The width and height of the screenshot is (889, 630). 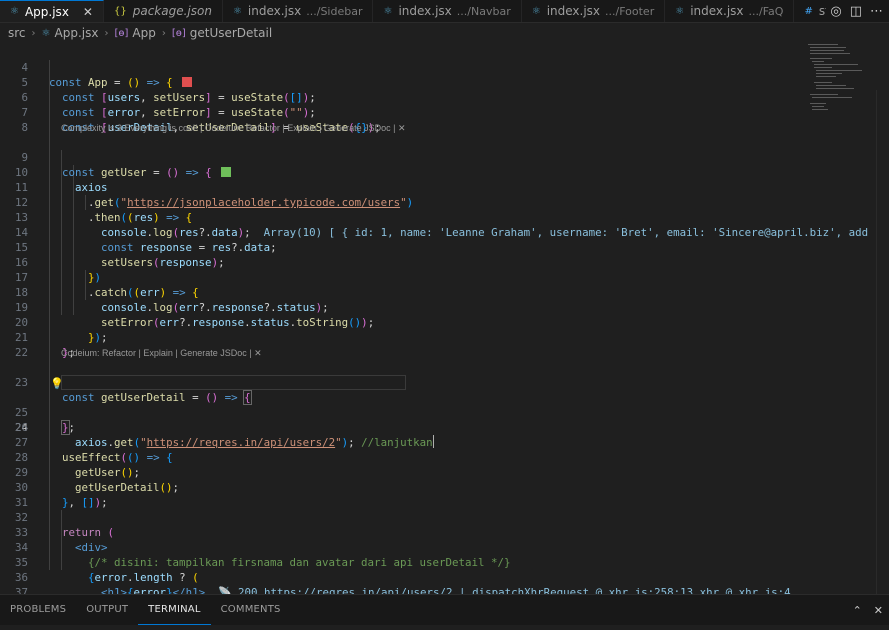 I want to click on code-line: 12 .then((res) => {, so click(x=444, y=202).